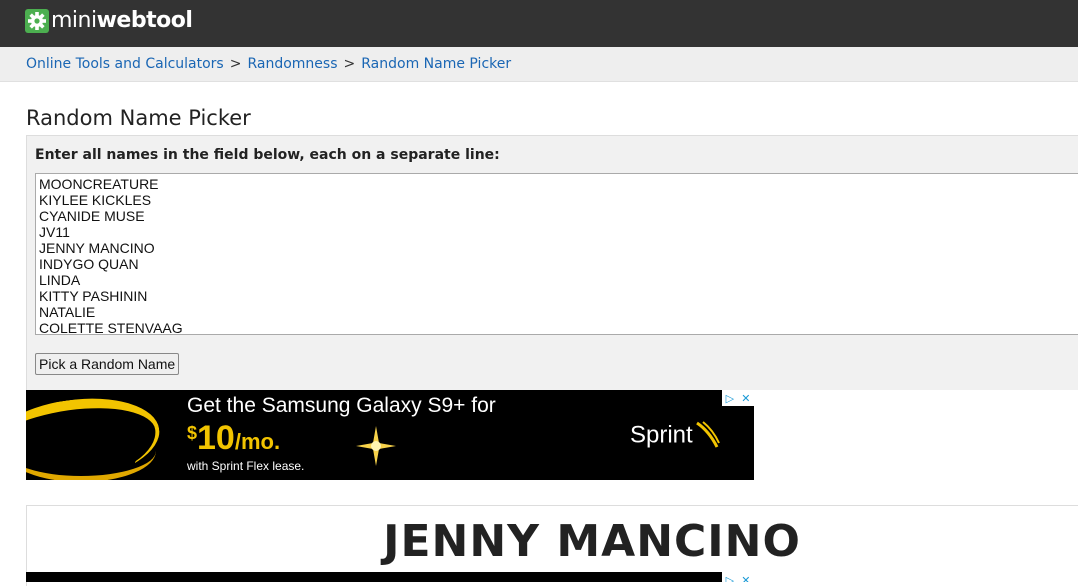 This screenshot has height=586, width=1078. I want to click on name-line: KIYLEE KICKLES, so click(95, 200).